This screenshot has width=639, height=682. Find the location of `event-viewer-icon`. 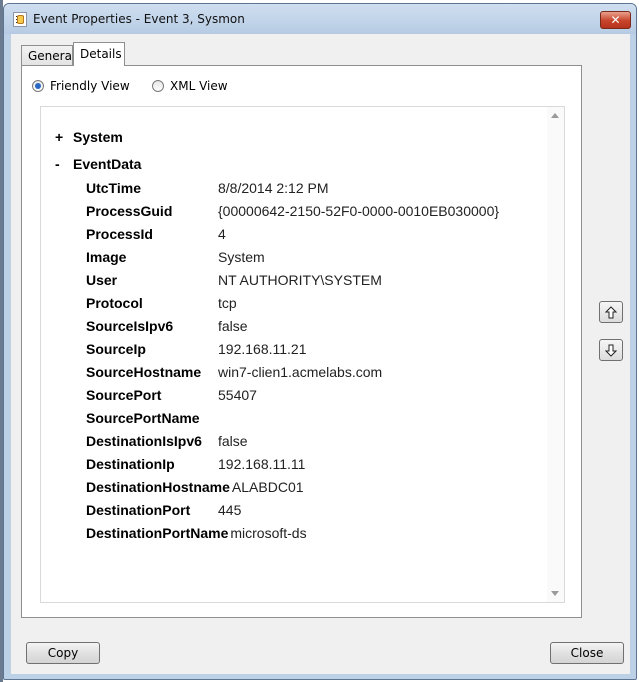

event-viewer-icon is located at coordinates (20, 19).